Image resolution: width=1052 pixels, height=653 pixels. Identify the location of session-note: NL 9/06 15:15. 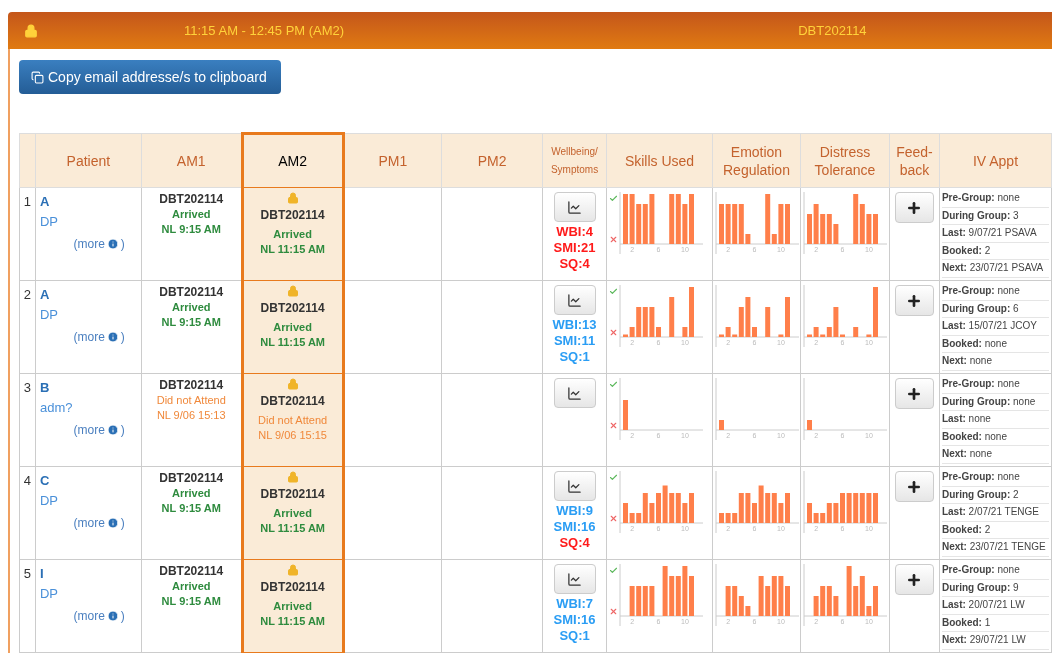
(292, 435).